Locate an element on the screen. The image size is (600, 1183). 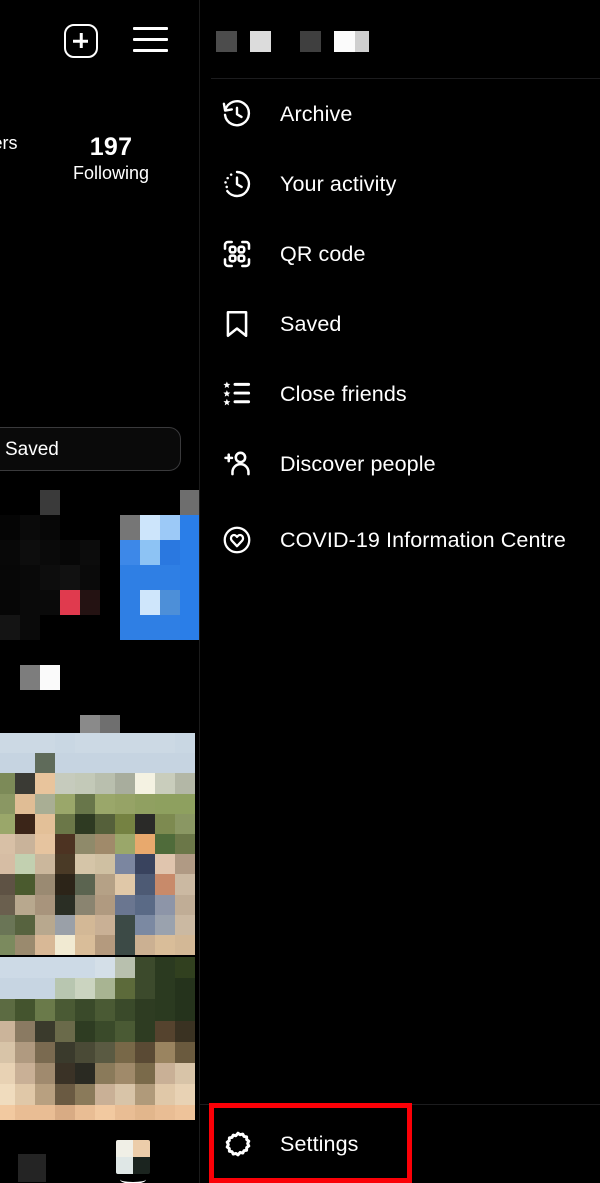
menu-item-covid-19-information-centre: COVID-19 Information Centre is located at coordinates (400, 540).